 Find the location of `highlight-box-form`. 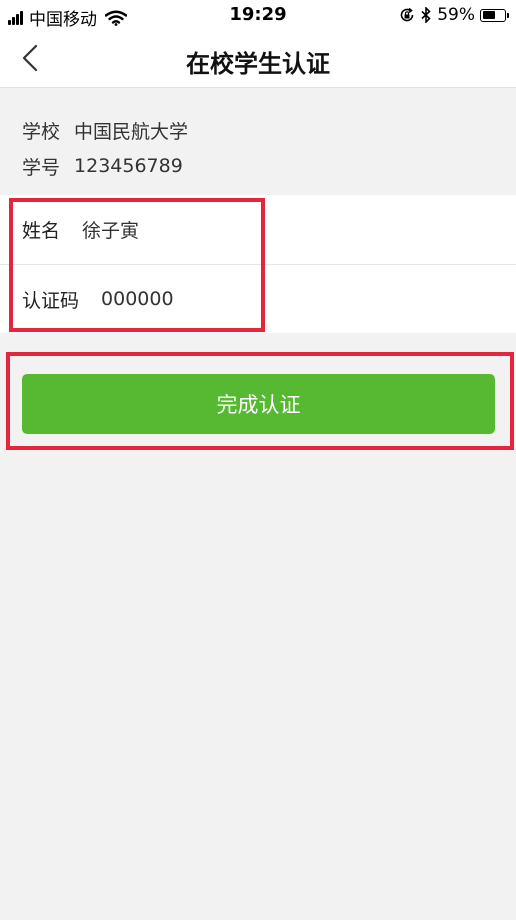

highlight-box-form is located at coordinates (137, 265).